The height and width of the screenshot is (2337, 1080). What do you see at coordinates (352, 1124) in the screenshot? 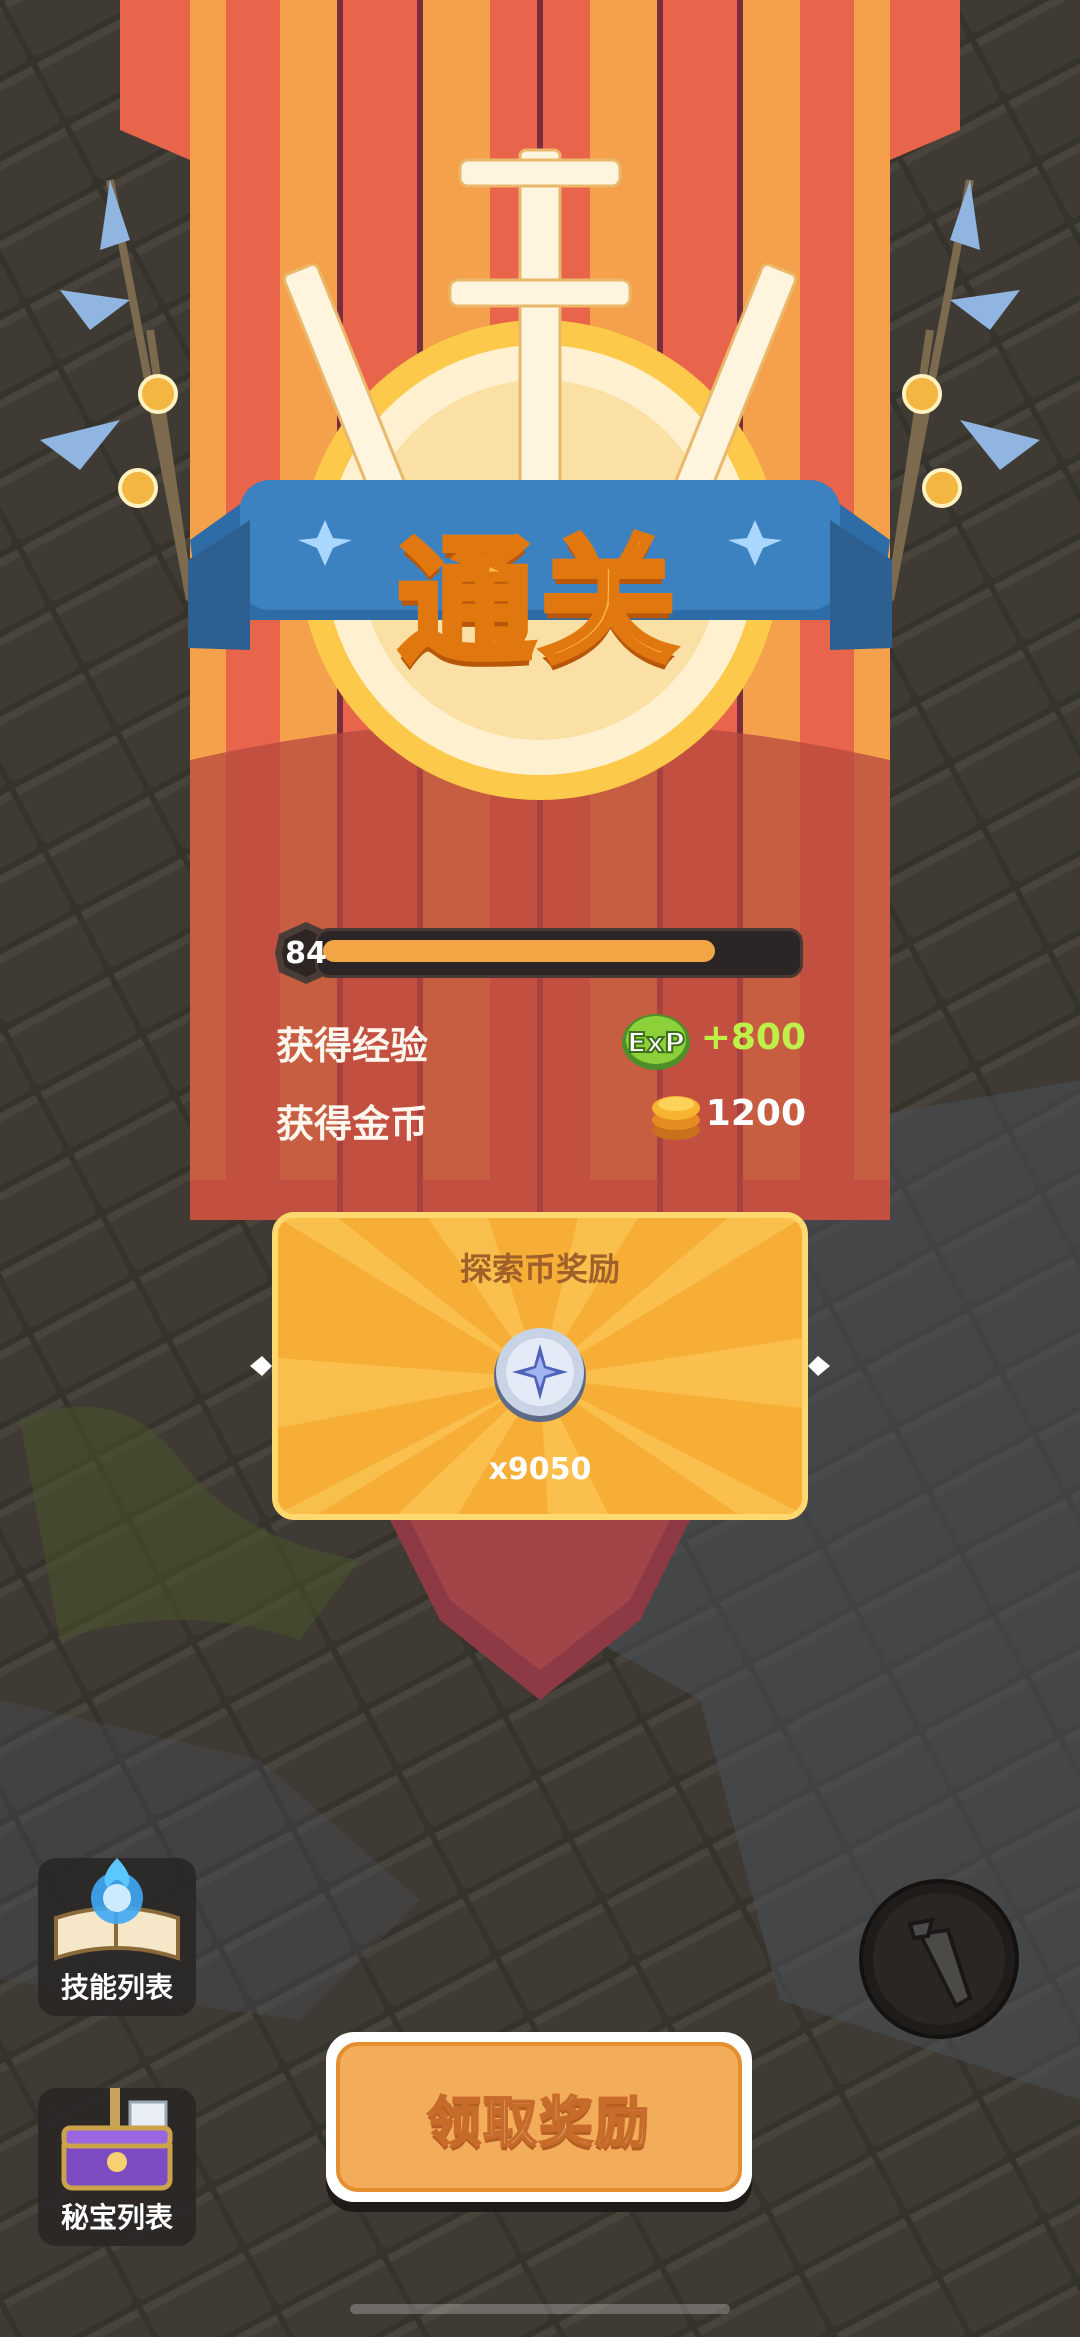
I see `gold-label: 获得金币` at bounding box center [352, 1124].